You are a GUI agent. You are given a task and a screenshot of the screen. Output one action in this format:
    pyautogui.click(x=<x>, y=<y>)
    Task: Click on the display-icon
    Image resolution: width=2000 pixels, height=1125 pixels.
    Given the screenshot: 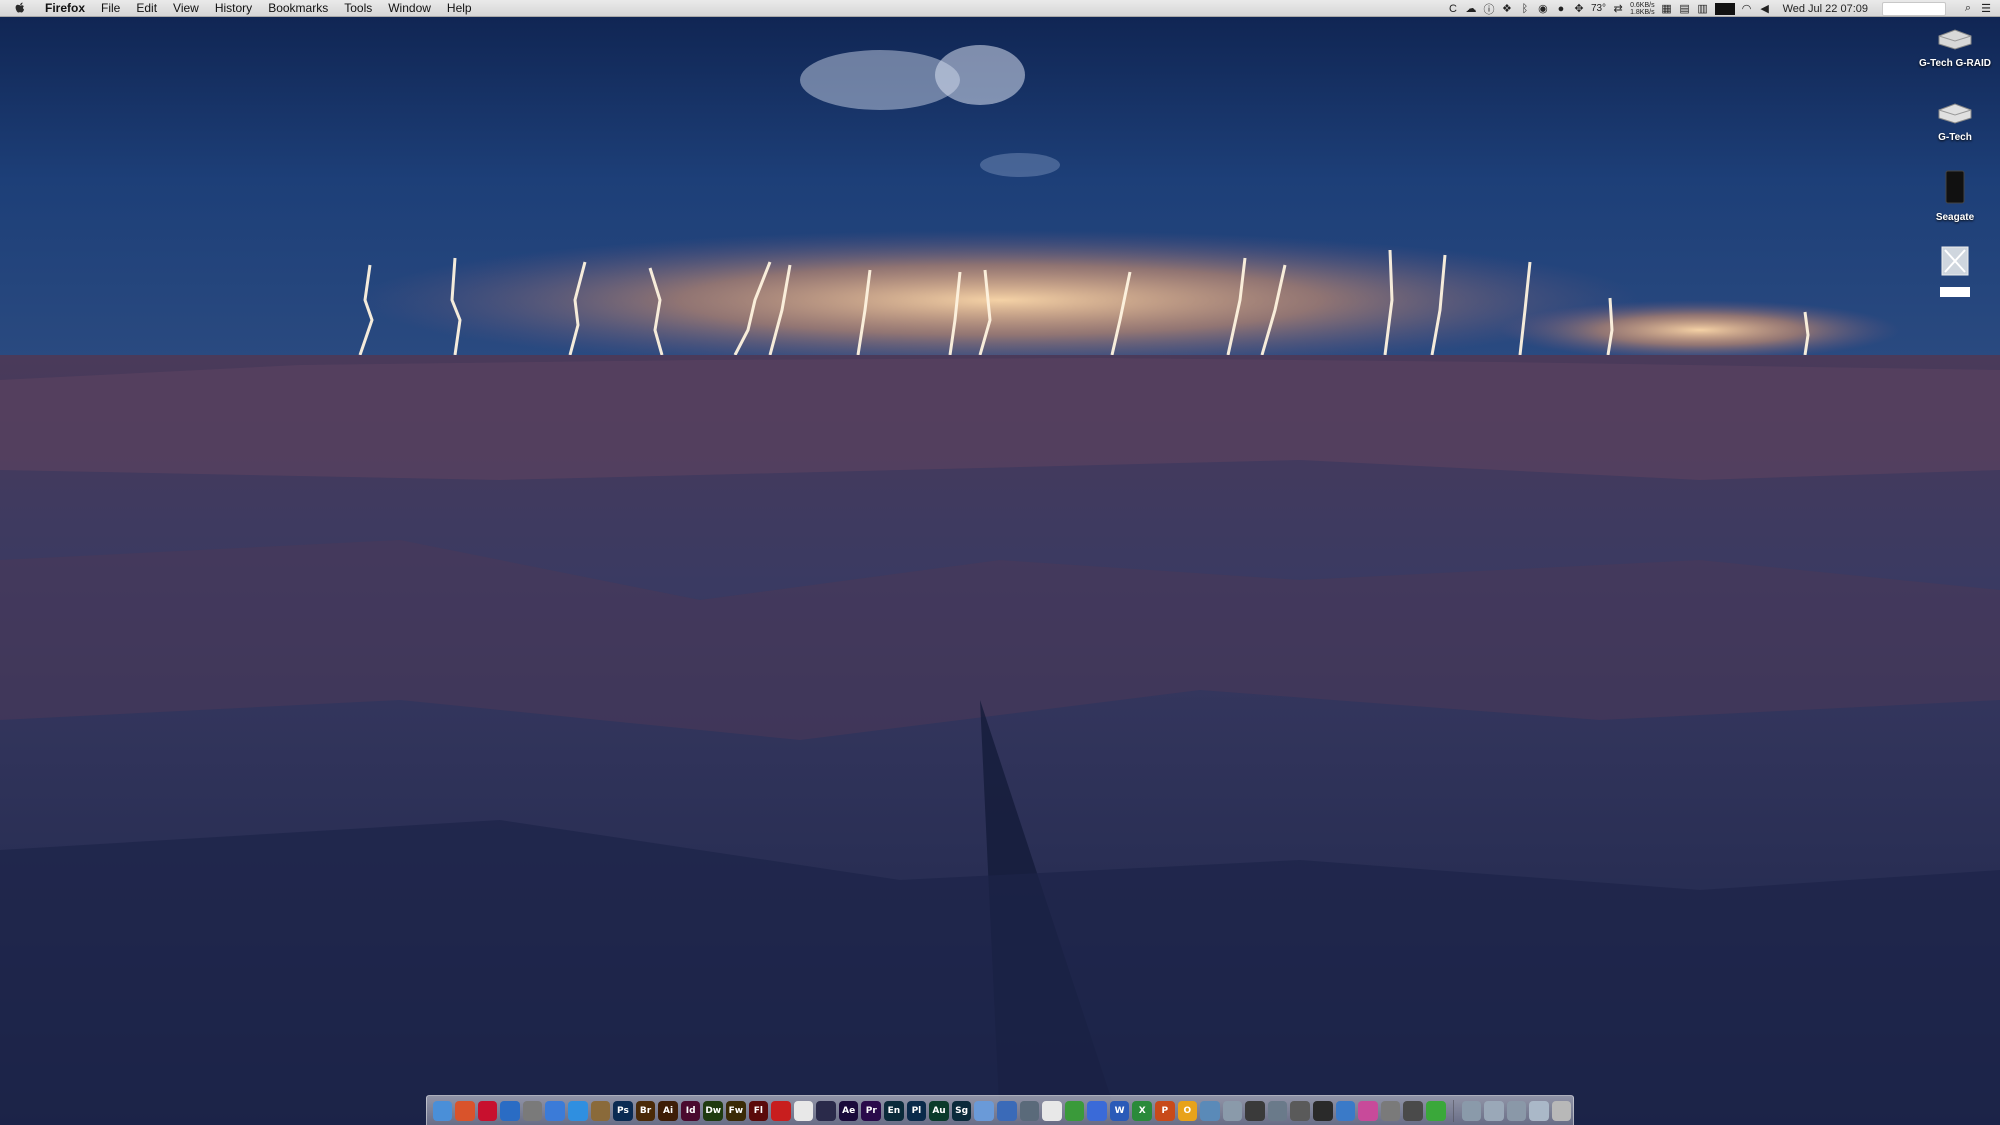 What is the action you would take?
    pyautogui.click(x=1724, y=8)
    